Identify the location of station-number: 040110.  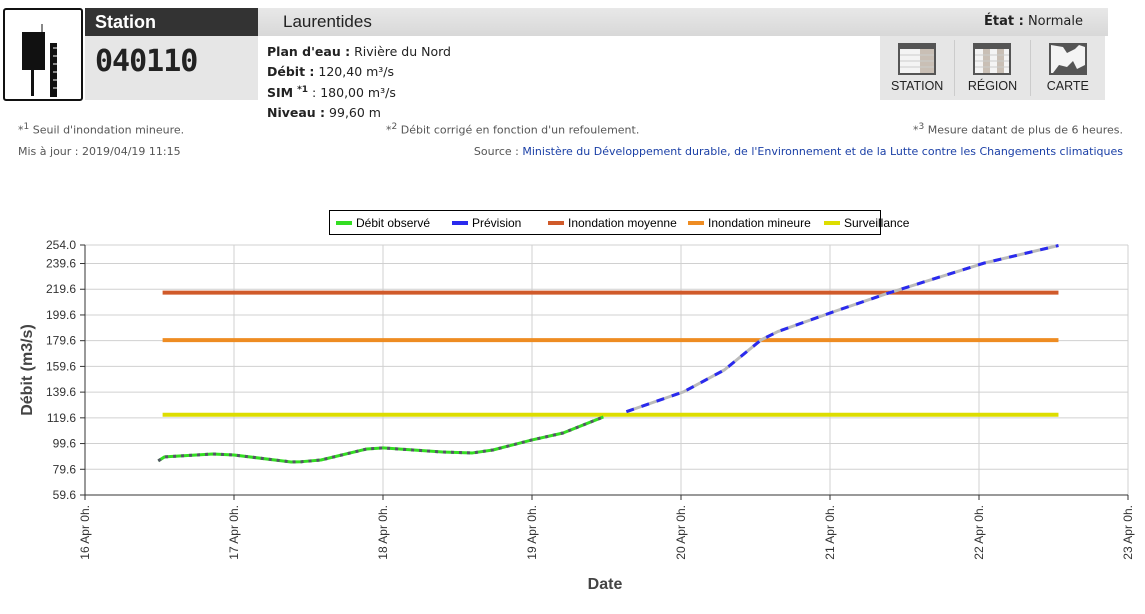
(171, 68).